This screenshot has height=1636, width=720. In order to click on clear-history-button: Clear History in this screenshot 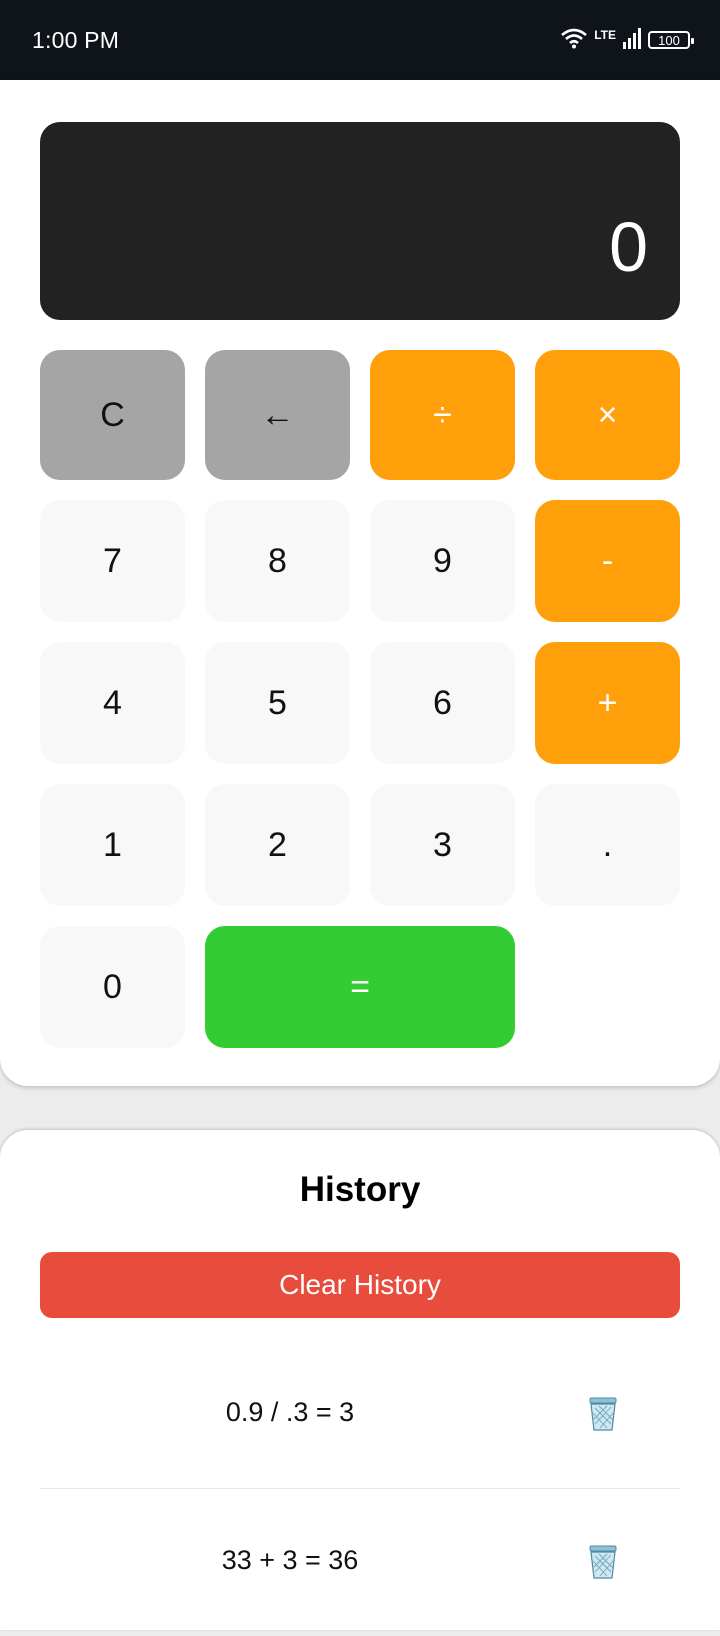, I will do `click(360, 1285)`.